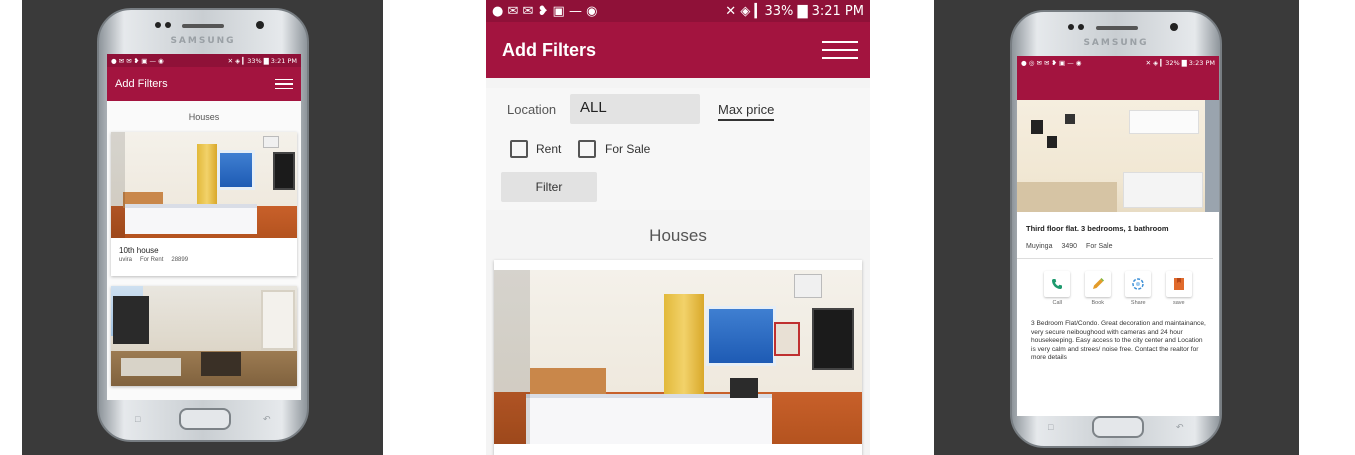  What do you see at coordinates (180, 260) in the screenshot?
I see `card-price: 28899` at bounding box center [180, 260].